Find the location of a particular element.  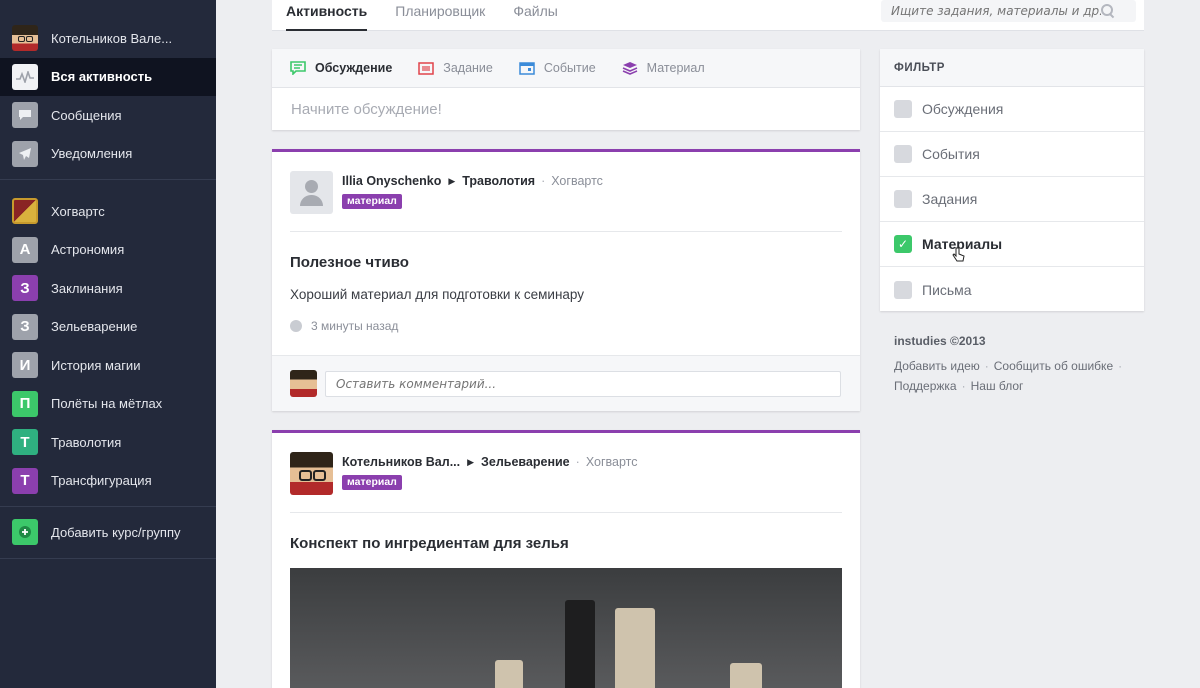

checkbox-checked: ✓ is located at coordinates (903, 244).